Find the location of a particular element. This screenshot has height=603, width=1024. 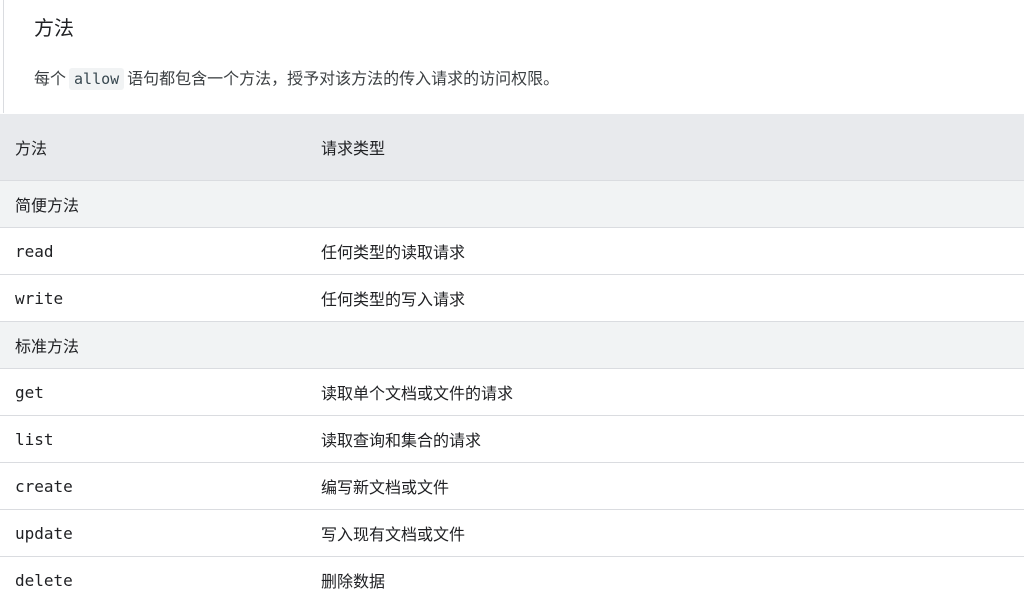

section-heading: 方法 is located at coordinates (54, 28).